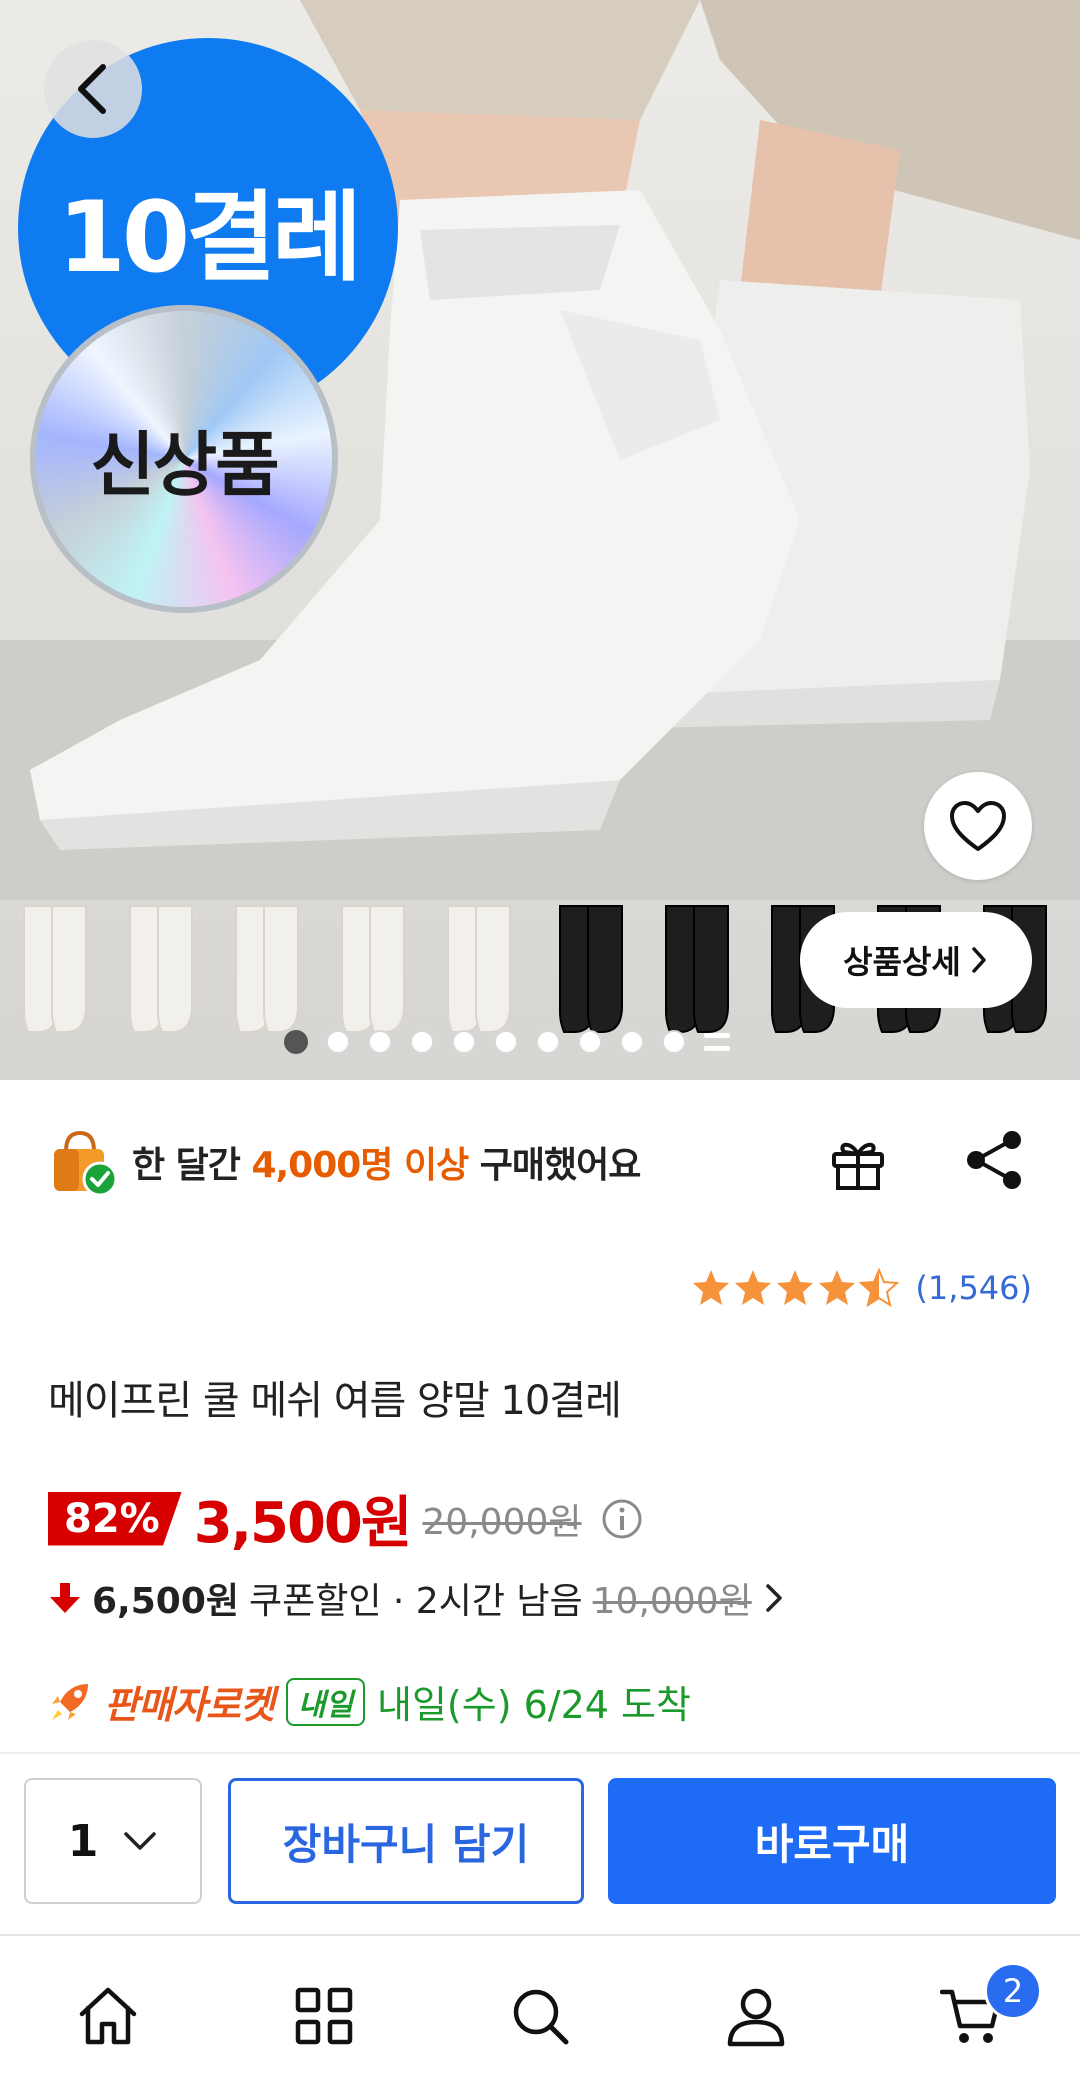 This screenshot has height=2096, width=1080. I want to click on gallery-pagination, so click(507, 1042).